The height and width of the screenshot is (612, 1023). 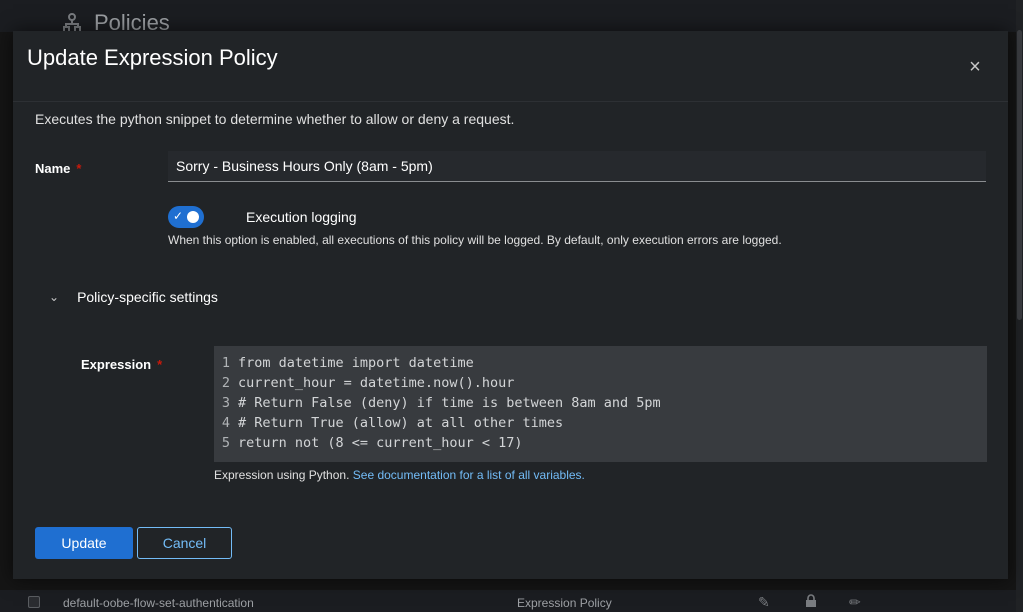 What do you see at coordinates (186, 217) in the screenshot?
I see `execution-logging-toggle: ✓` at bounding box center [186, 217].